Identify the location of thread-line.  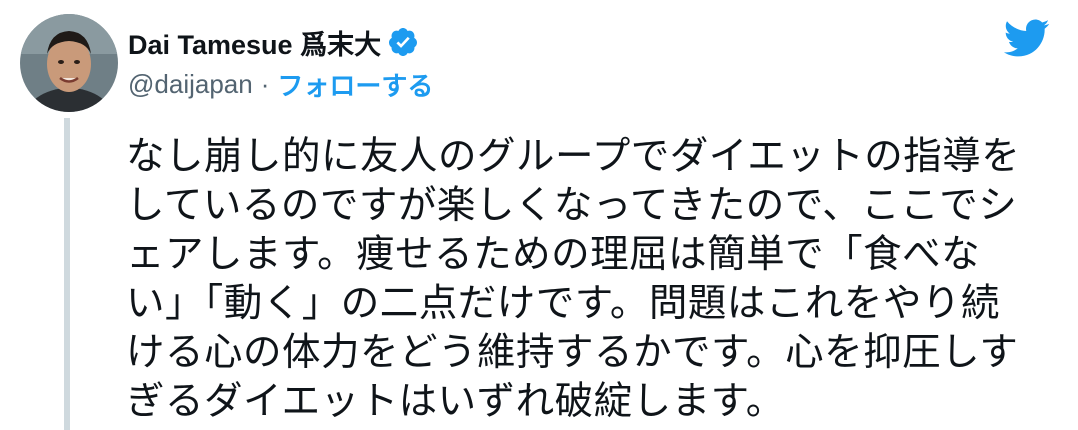
(67, 274).